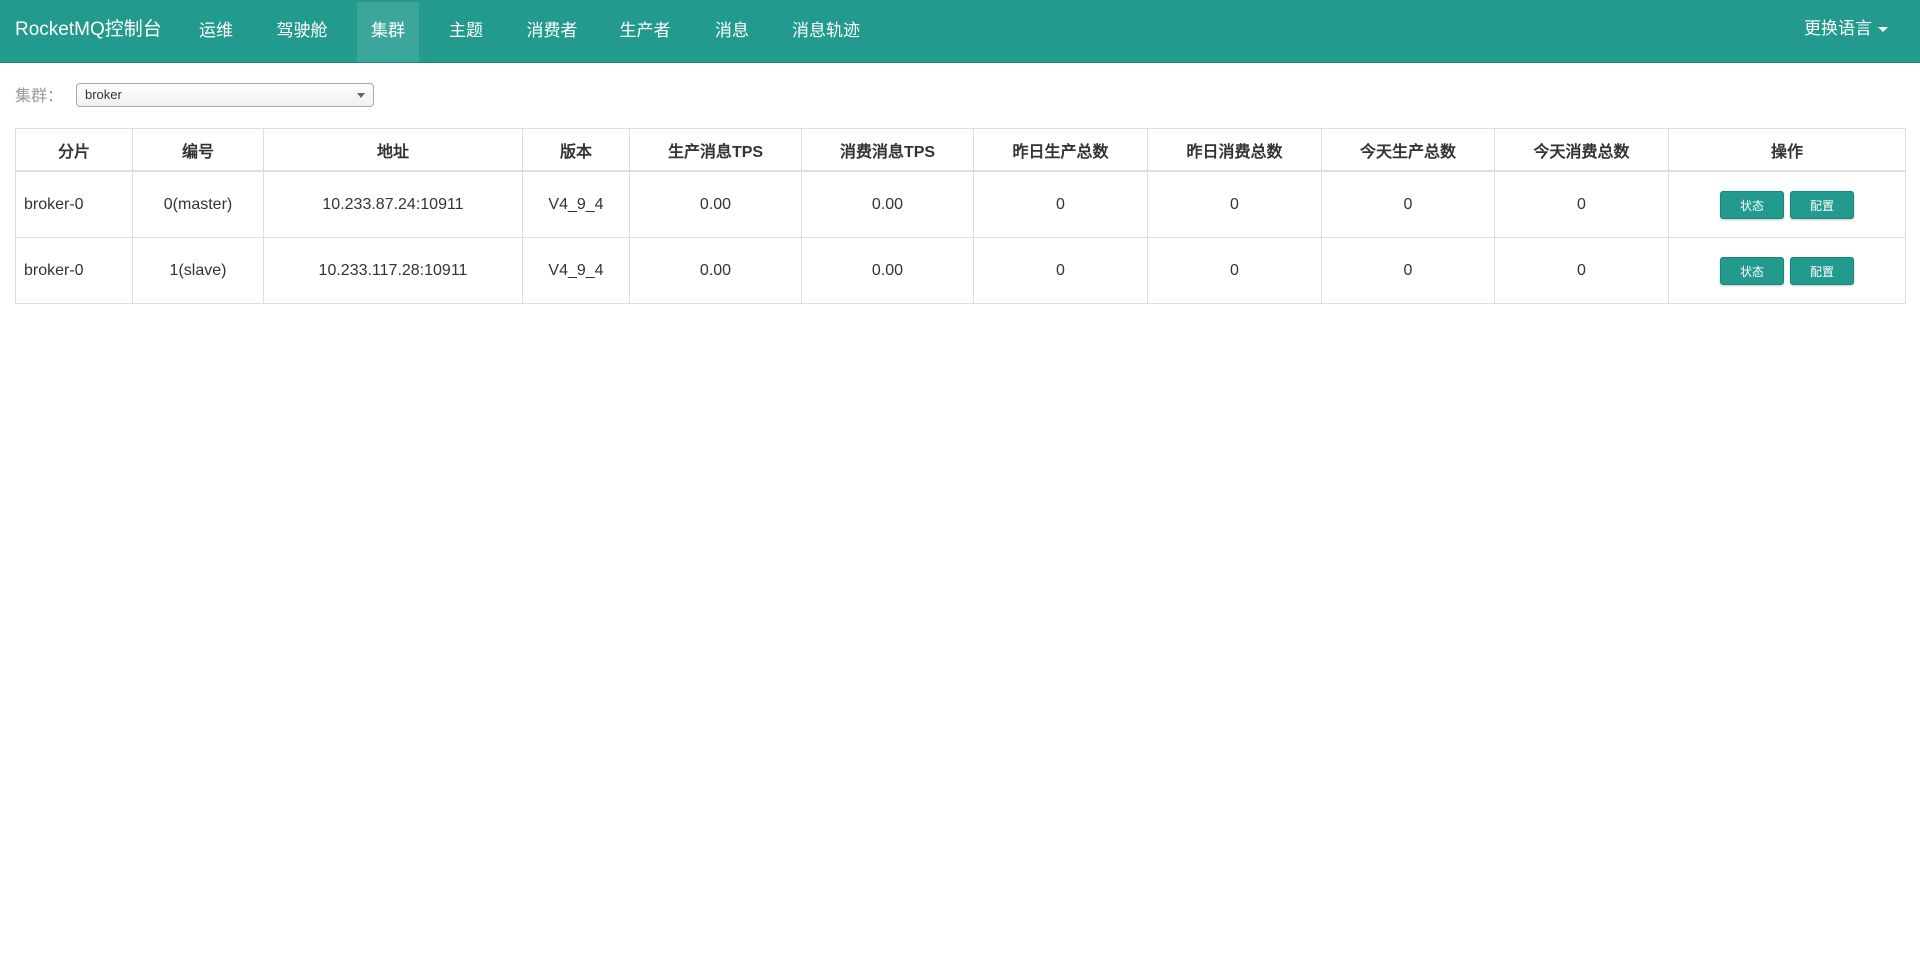 The width and height of the screenshot is (1920, 976). What do you see at coordinates (1408, 150) in the screenshot?
I see `column-header-today-produce: 今天生产总数` at bounding box center [1408, 150].